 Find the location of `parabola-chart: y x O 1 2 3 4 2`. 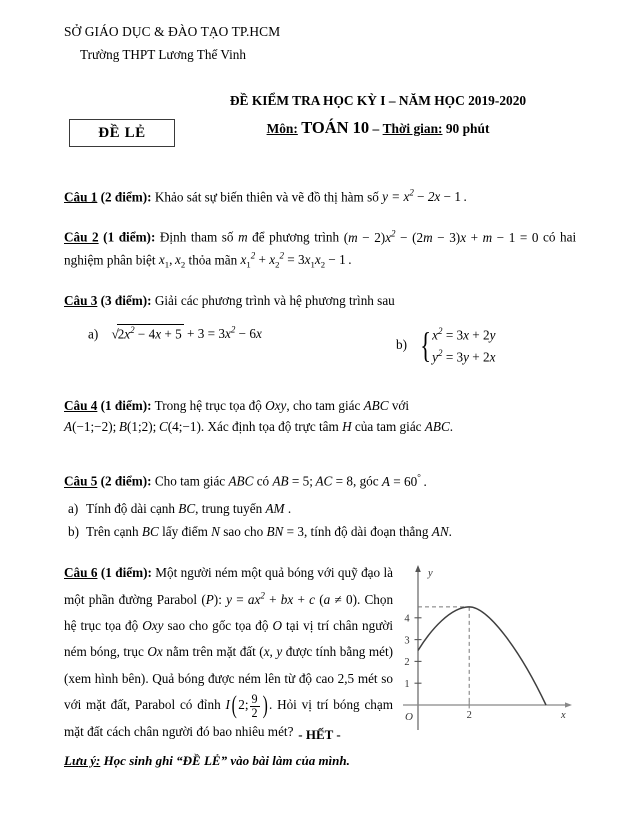

parabola-chart: y x O 1 2 3 4 2 is located at coordinates (487, 648).